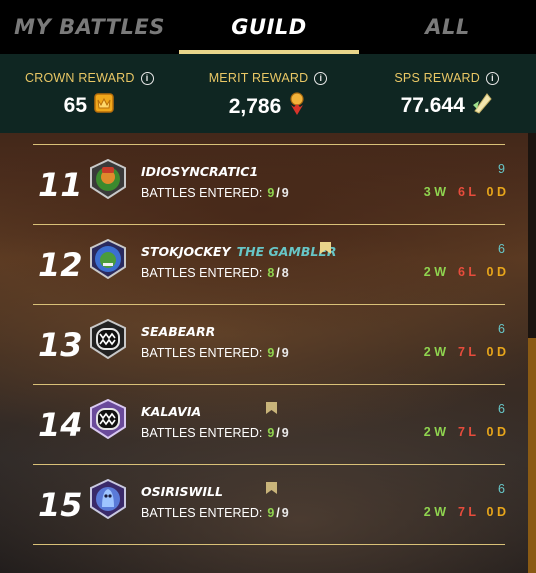  I want to click on row-divider, so click(269, 544).